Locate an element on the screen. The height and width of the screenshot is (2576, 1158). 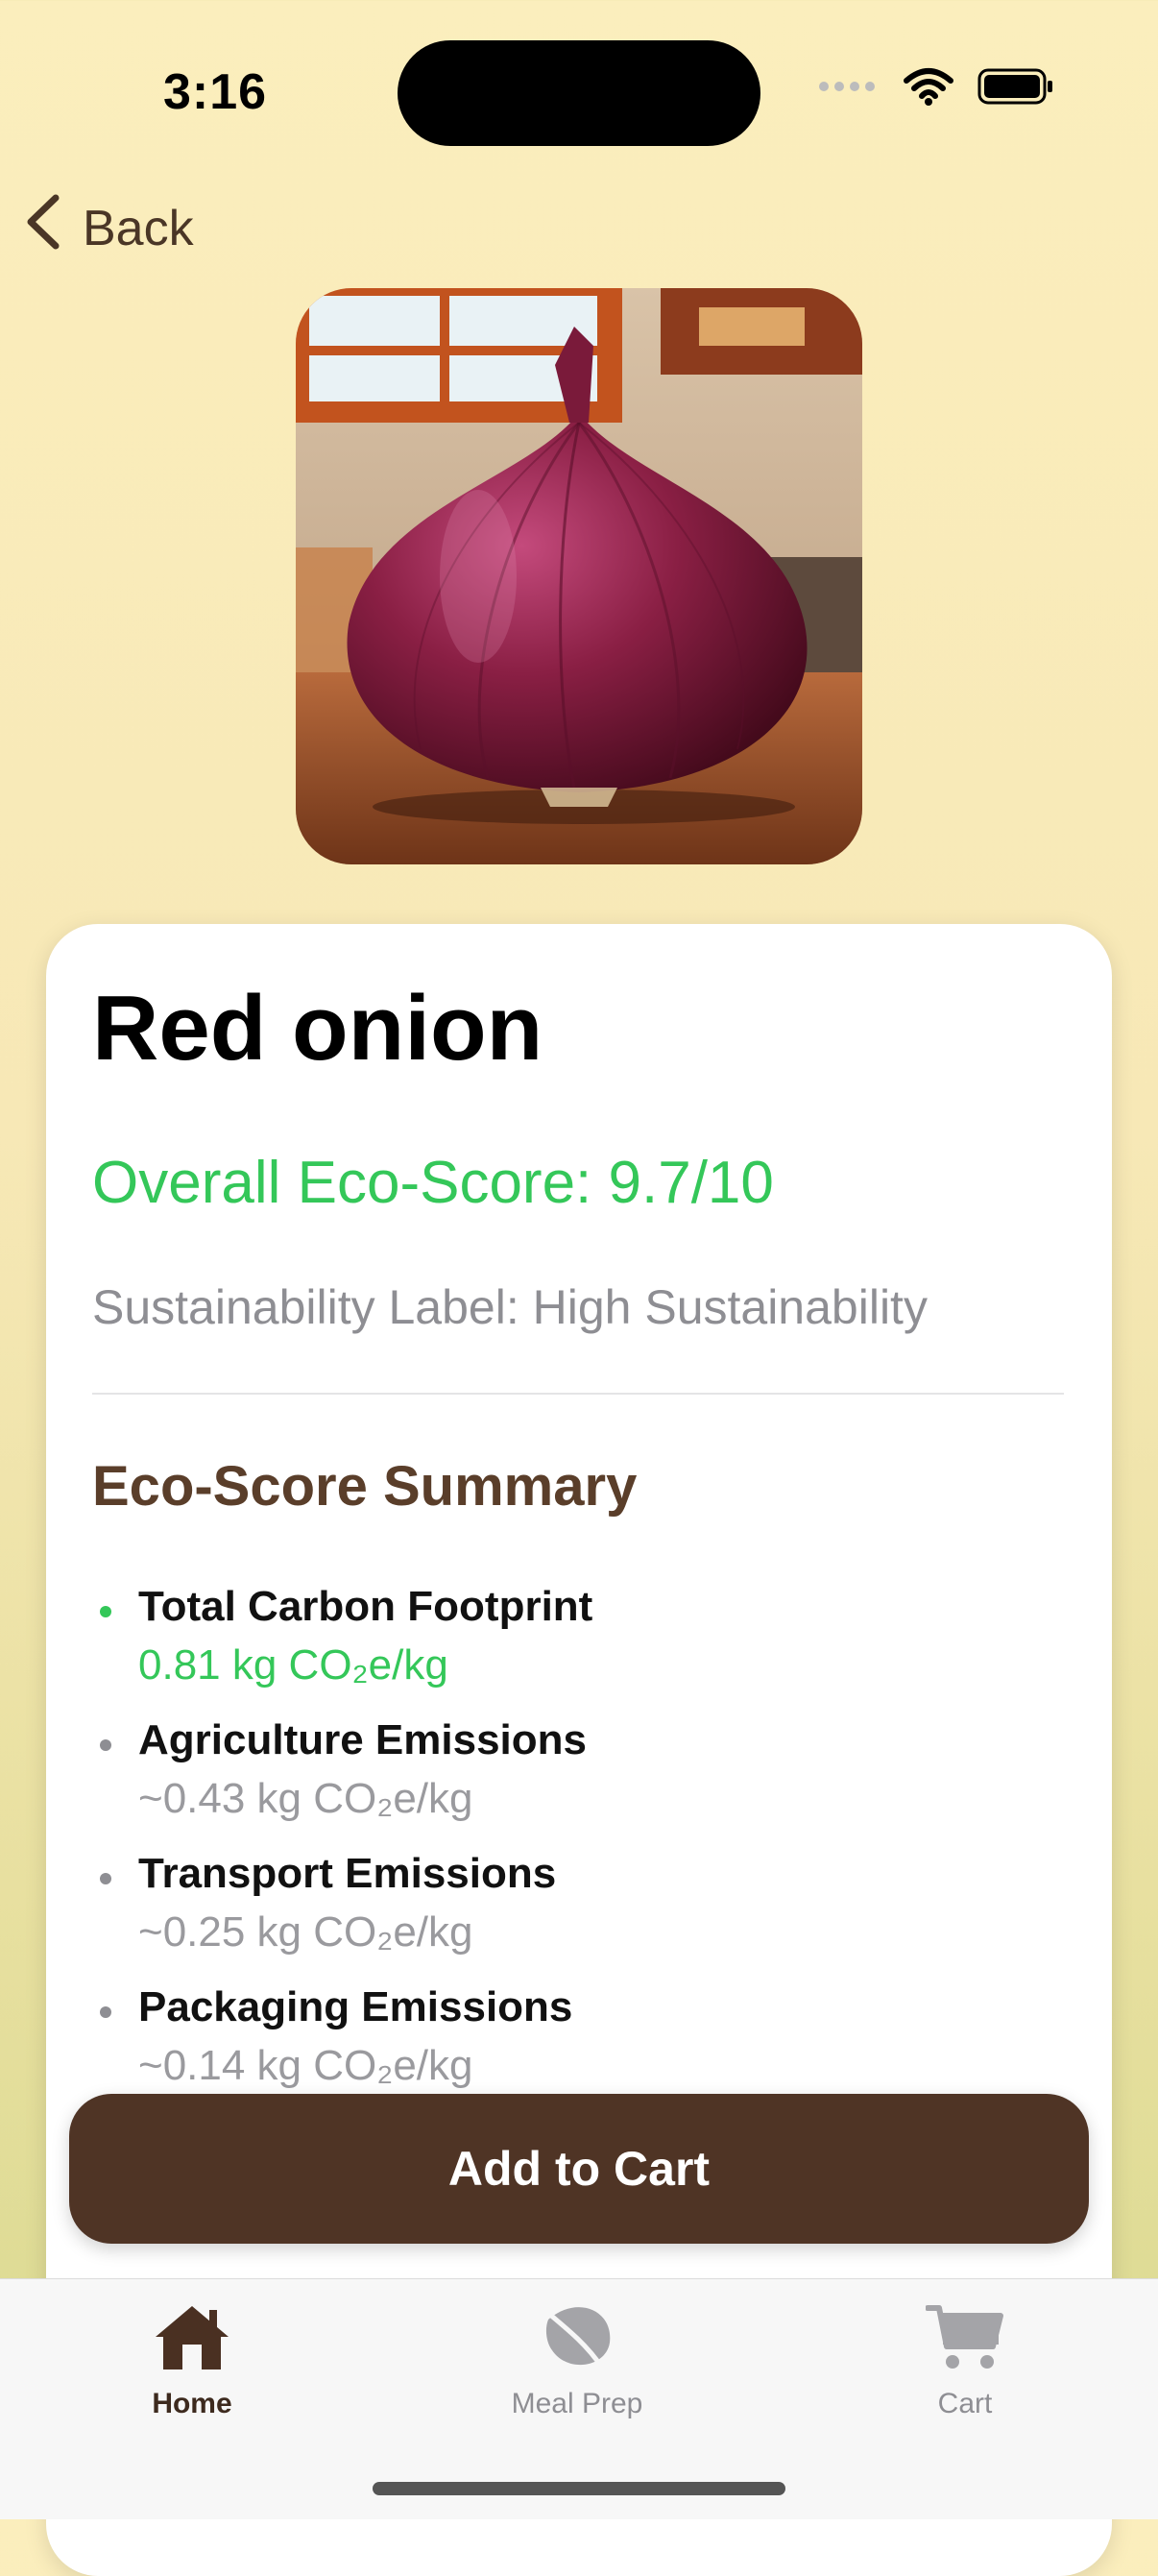
back-button: Back is located at coordinates (108, 228).